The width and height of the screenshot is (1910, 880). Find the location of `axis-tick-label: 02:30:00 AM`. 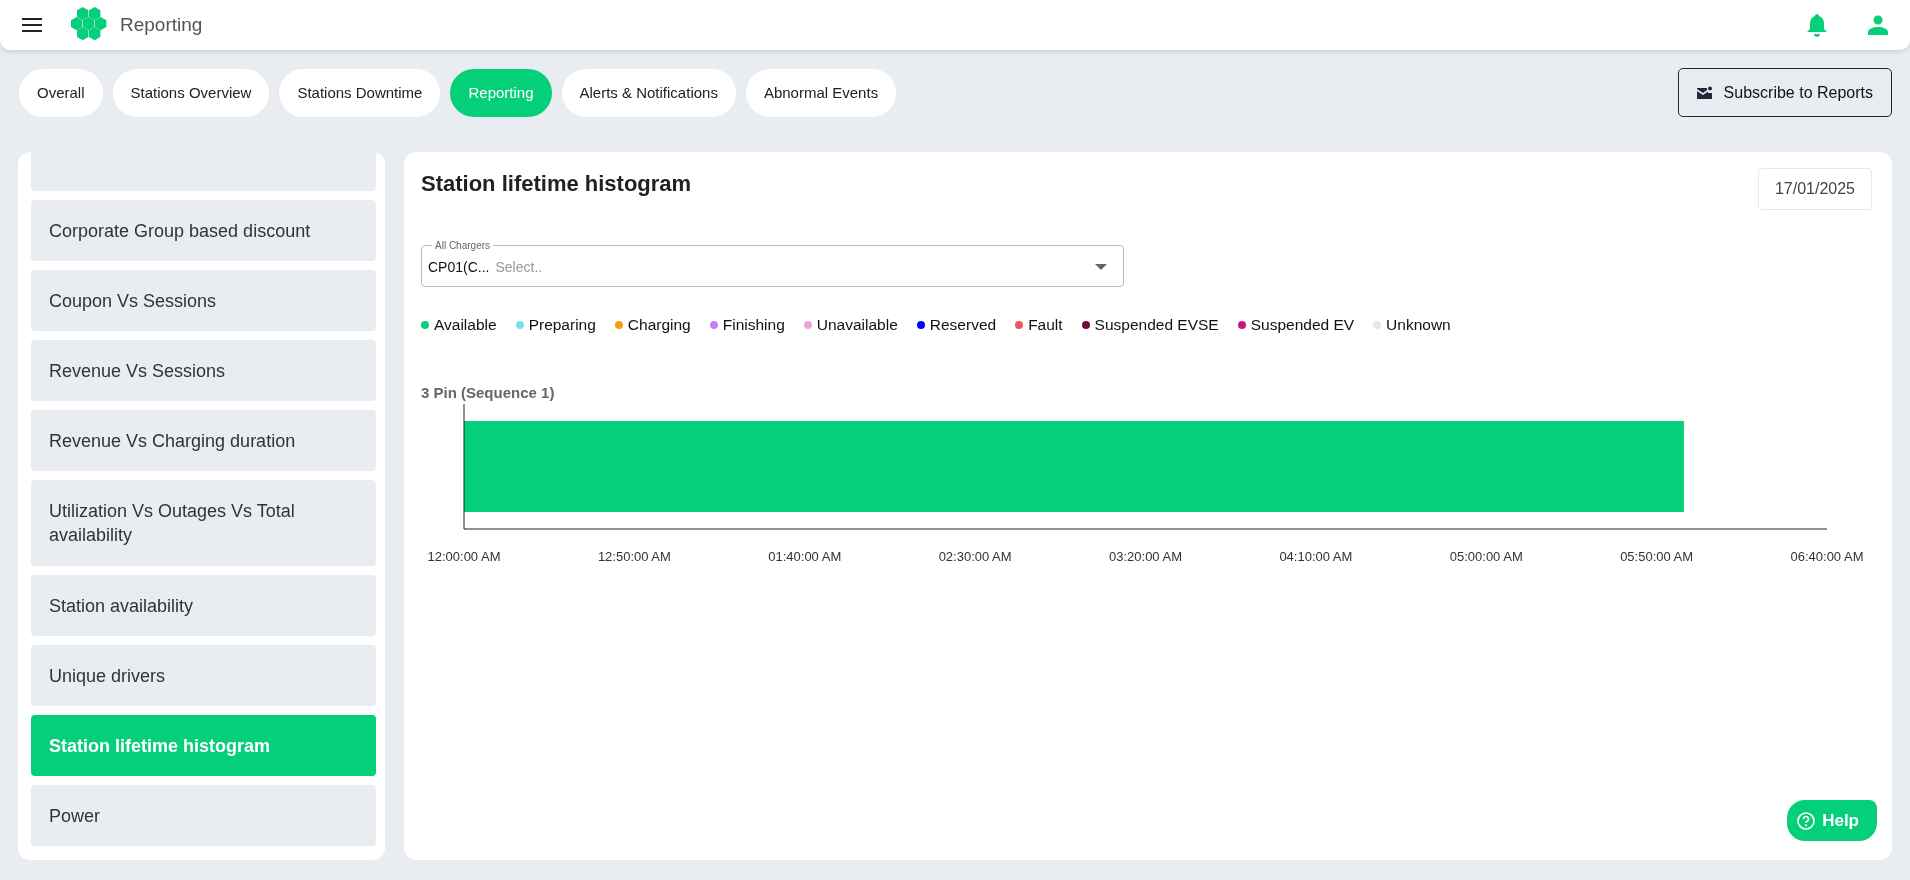

axis-tick-label: 02:30:00 AM is located at coordinates (975, 556).